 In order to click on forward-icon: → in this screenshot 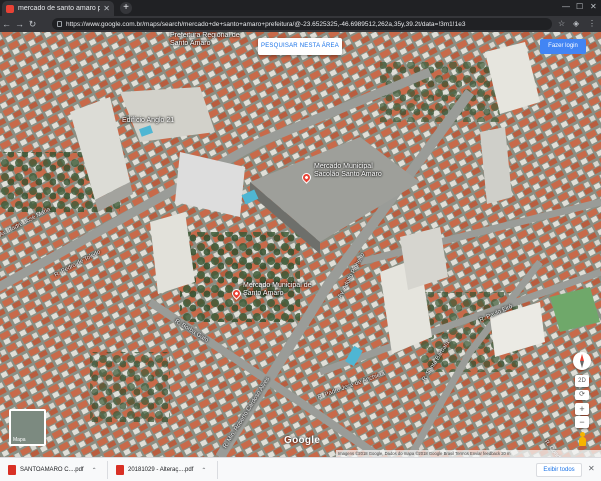, I will do `click(19, 24)`.